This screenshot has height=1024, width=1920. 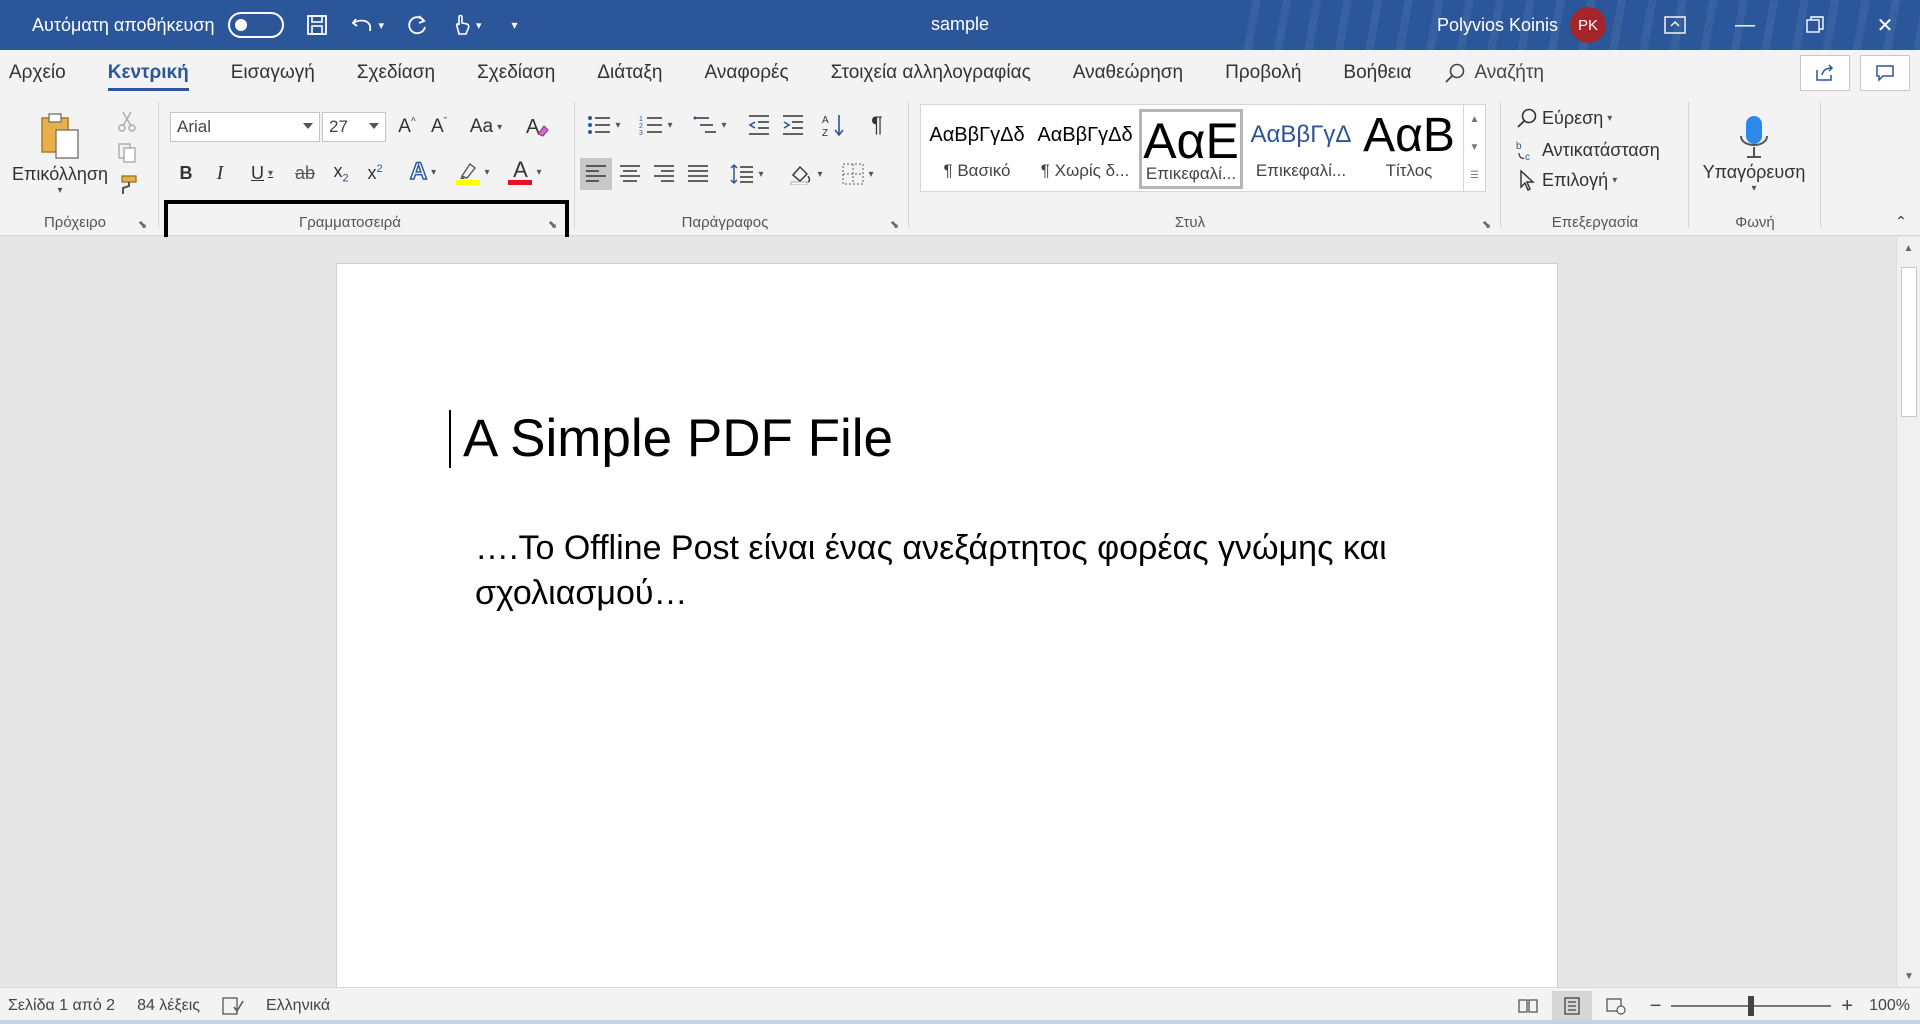 I want to click on multilevel-list-button: ▾, so click(x=710, y=125).